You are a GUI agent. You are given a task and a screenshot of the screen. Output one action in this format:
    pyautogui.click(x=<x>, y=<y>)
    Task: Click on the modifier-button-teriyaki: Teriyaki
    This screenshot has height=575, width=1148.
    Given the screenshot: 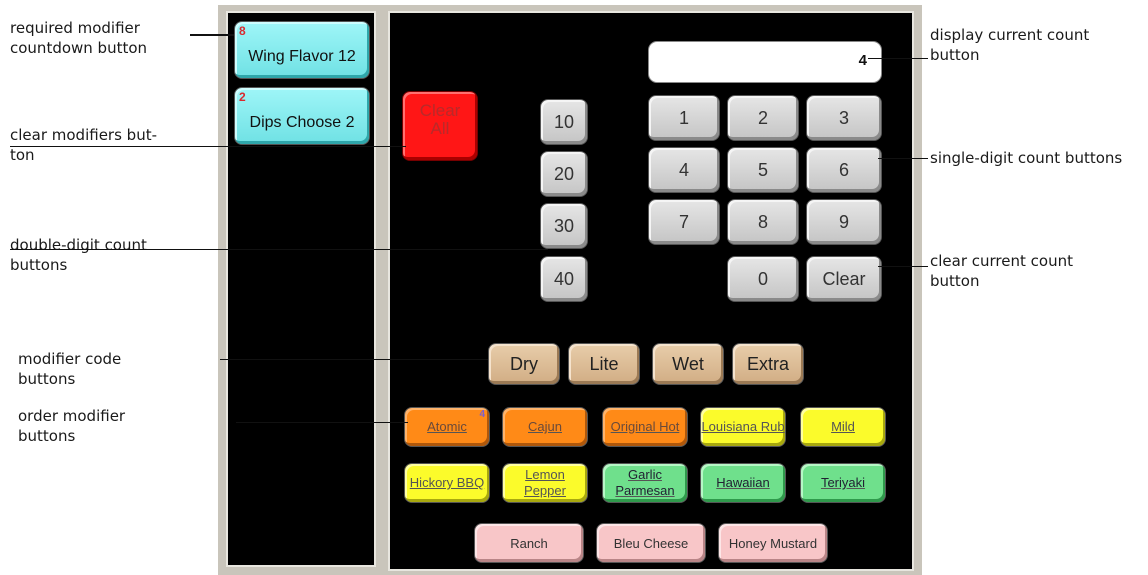 What is the action you would take?
    pyautogui.click(x=843, y=483)
    